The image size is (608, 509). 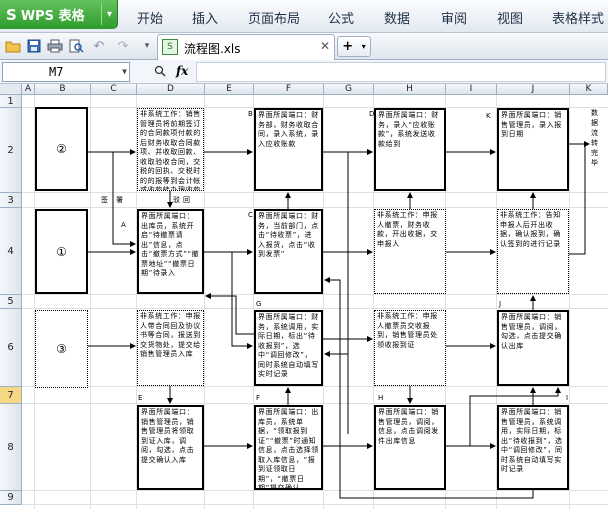 I want to click on print-icon, so click(x=55, y=46).